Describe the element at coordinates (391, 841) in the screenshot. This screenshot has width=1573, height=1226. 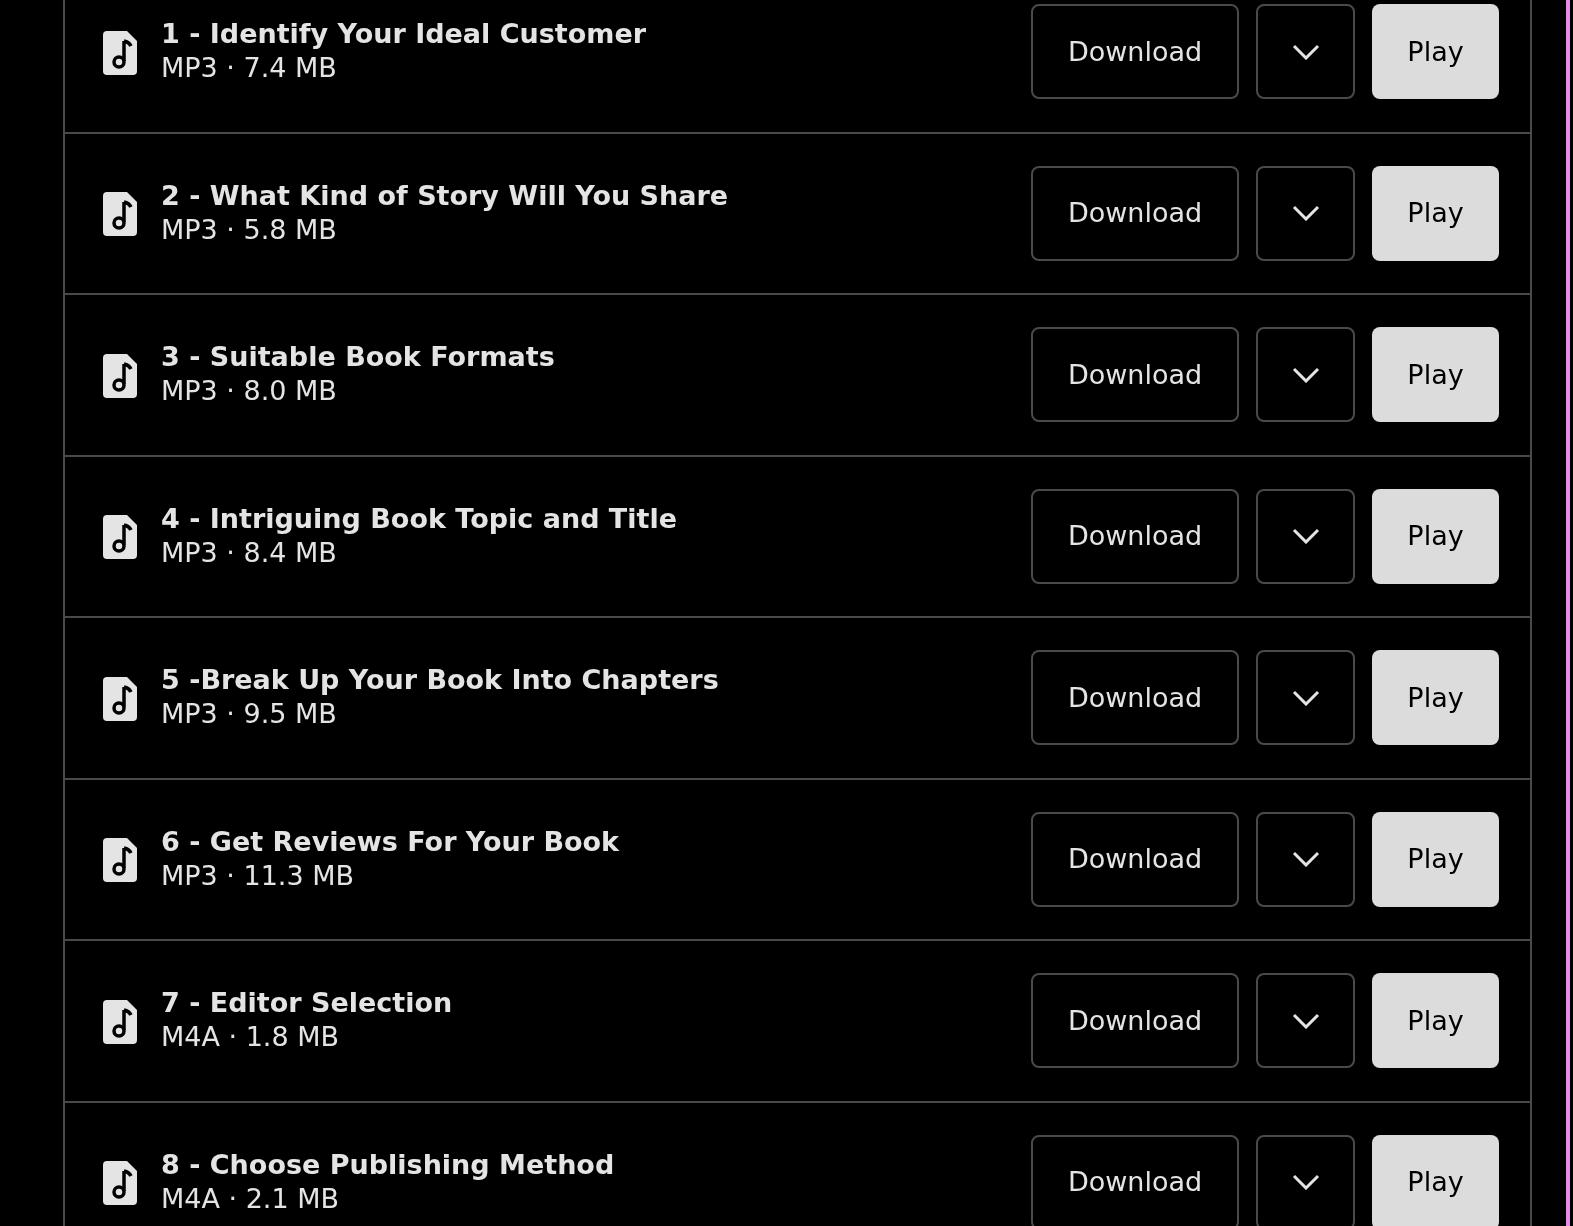
I see `track-title: 6 - Get Reviews For Your Book` at that location.